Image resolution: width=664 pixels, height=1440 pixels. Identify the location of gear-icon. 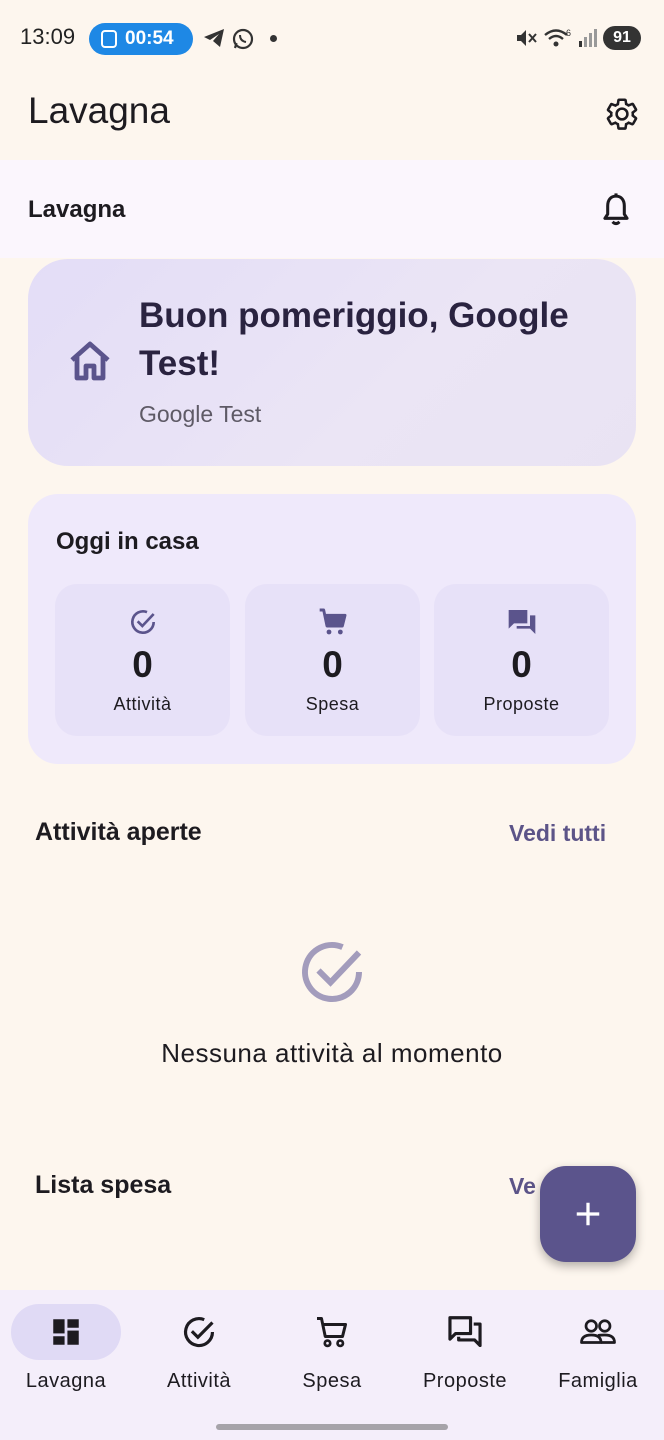
(622, 114).